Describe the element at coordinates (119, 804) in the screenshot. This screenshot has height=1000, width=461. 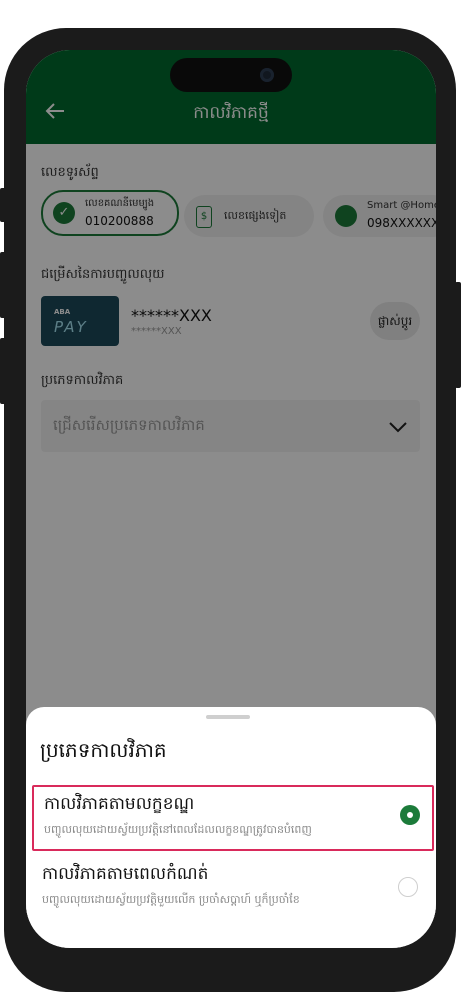
I see `option-title: កាលវិភាគតាមលក្ខខណ្ឌ` at that location.